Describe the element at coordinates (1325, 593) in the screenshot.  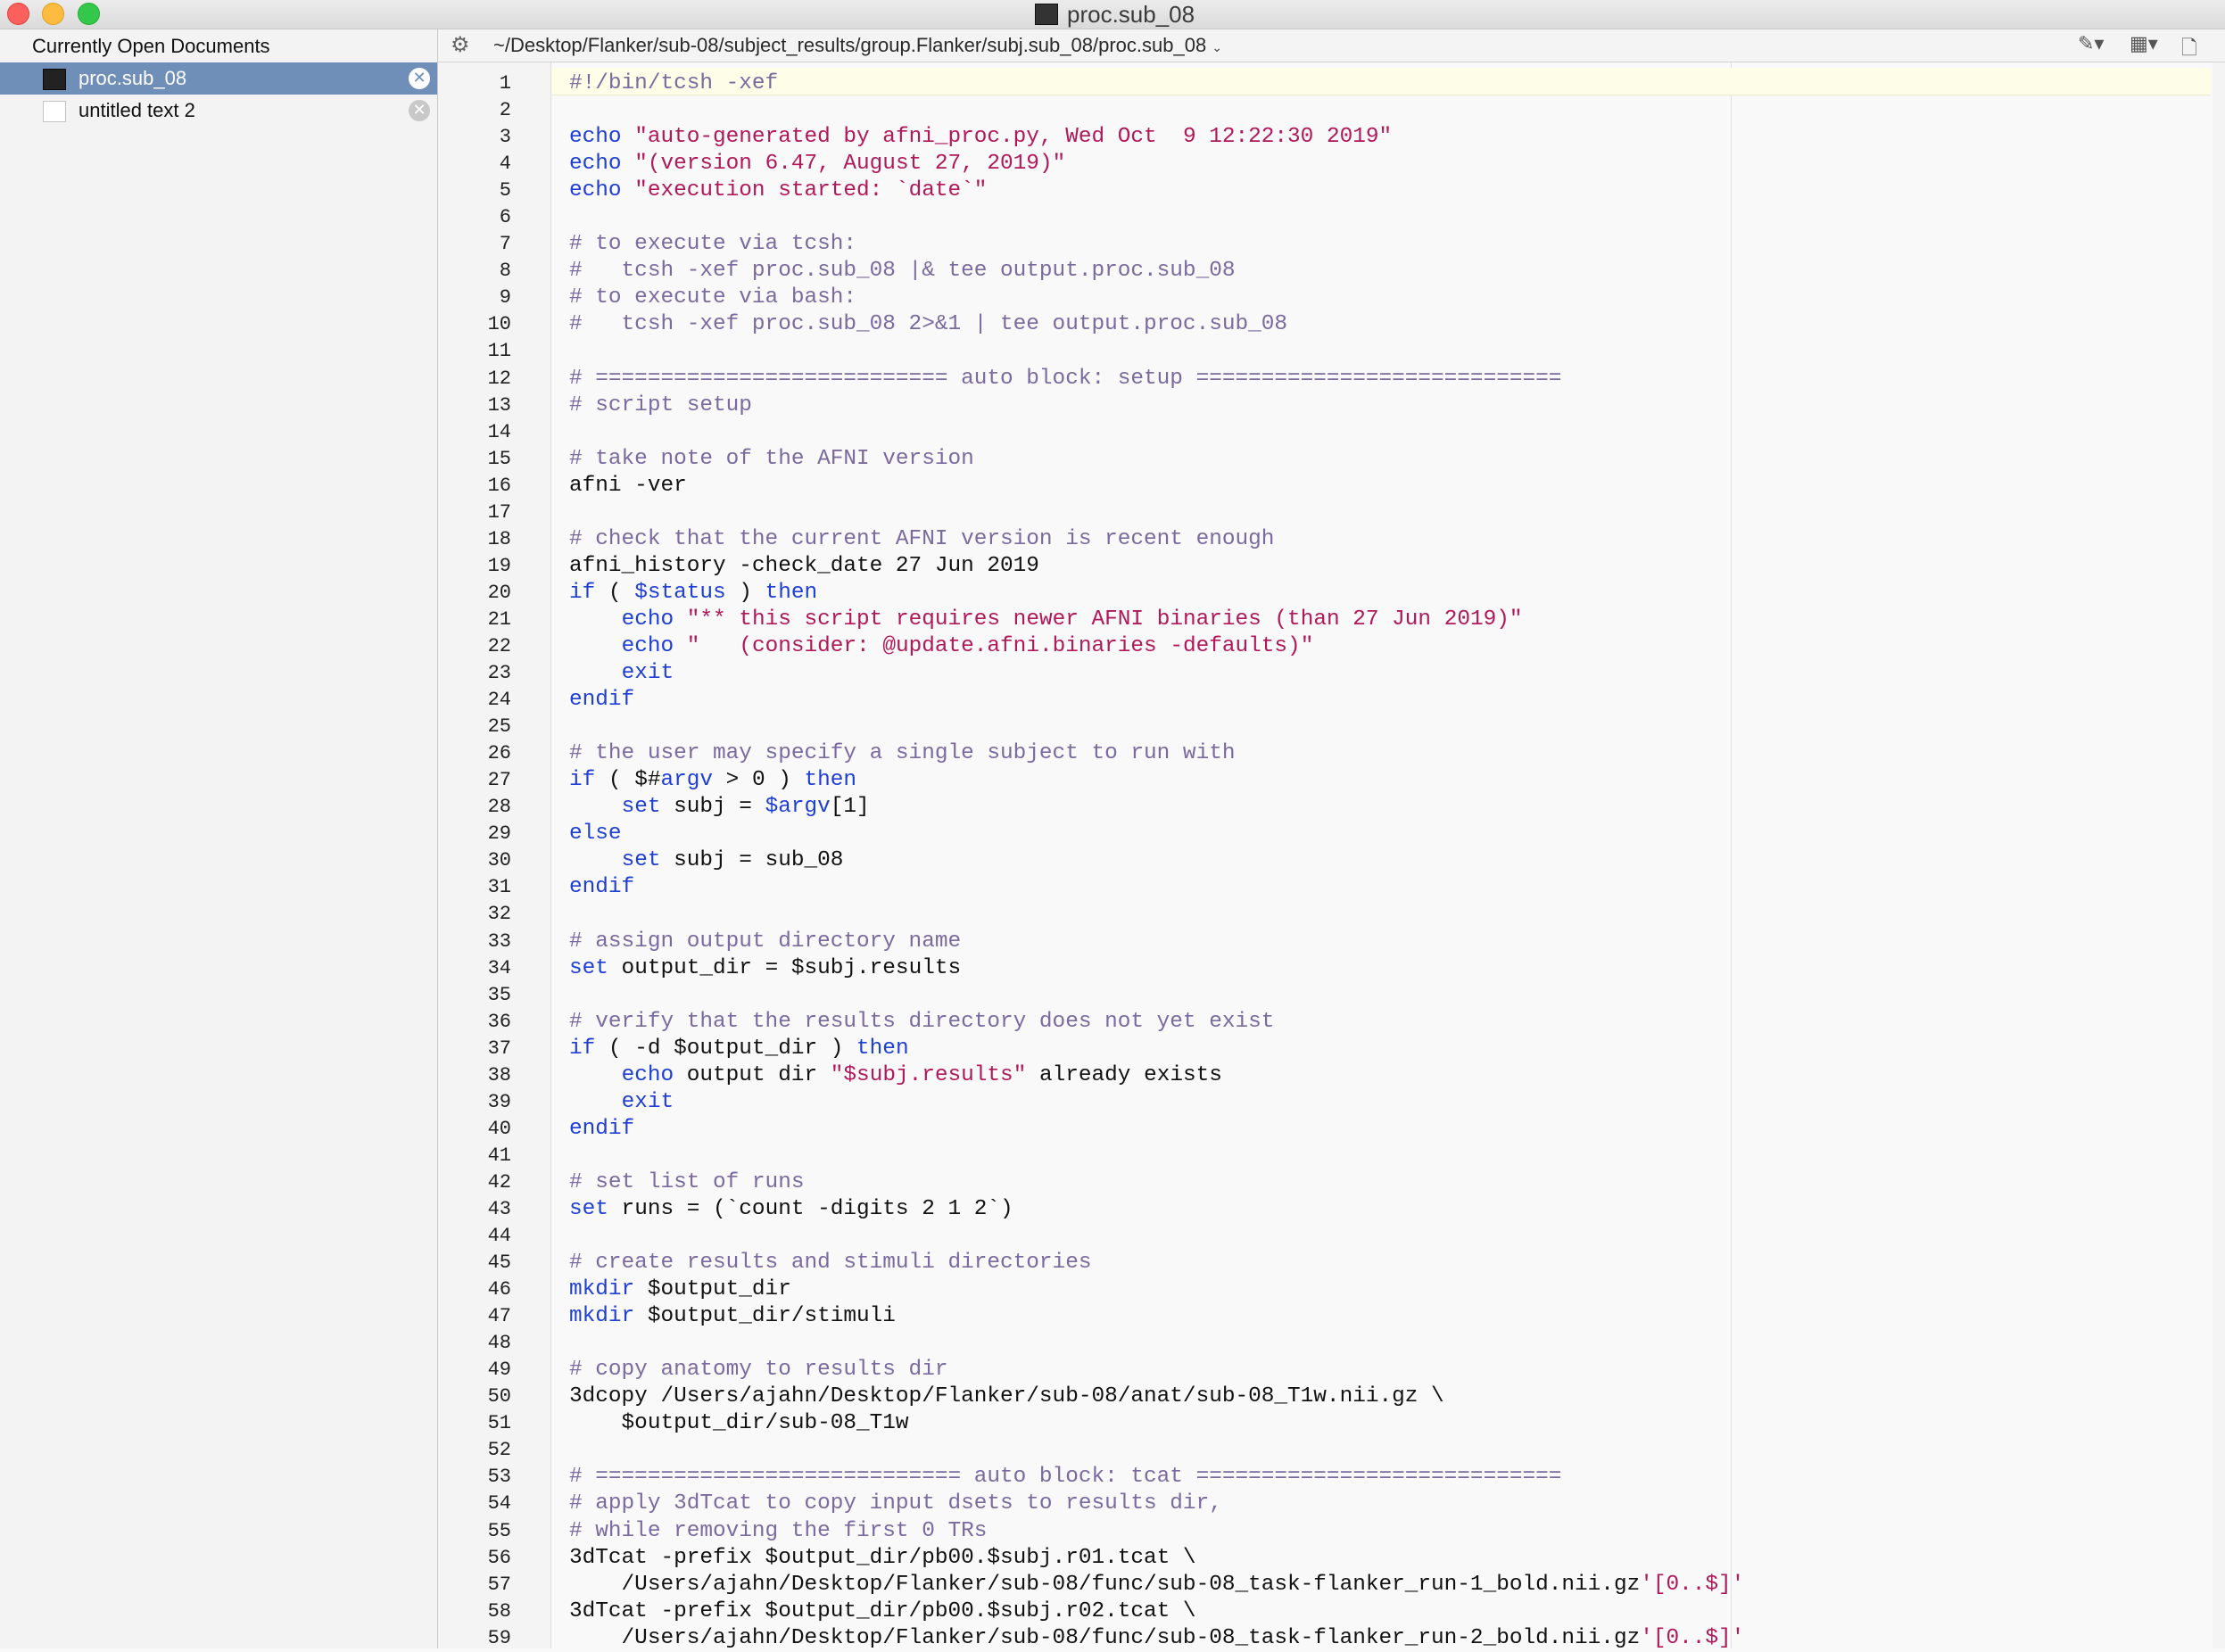
I see `code-line: 20 if ( $status ) then` at that location.